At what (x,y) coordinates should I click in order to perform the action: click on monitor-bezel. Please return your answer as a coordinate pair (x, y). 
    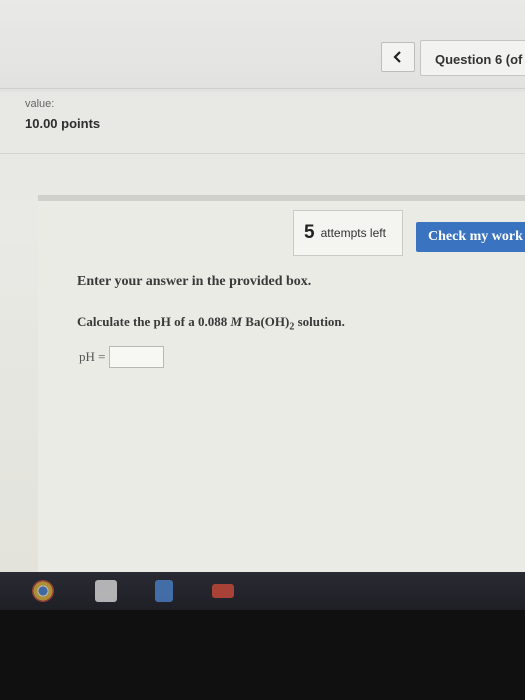
    Looking at the image, I should click on (262, 655).